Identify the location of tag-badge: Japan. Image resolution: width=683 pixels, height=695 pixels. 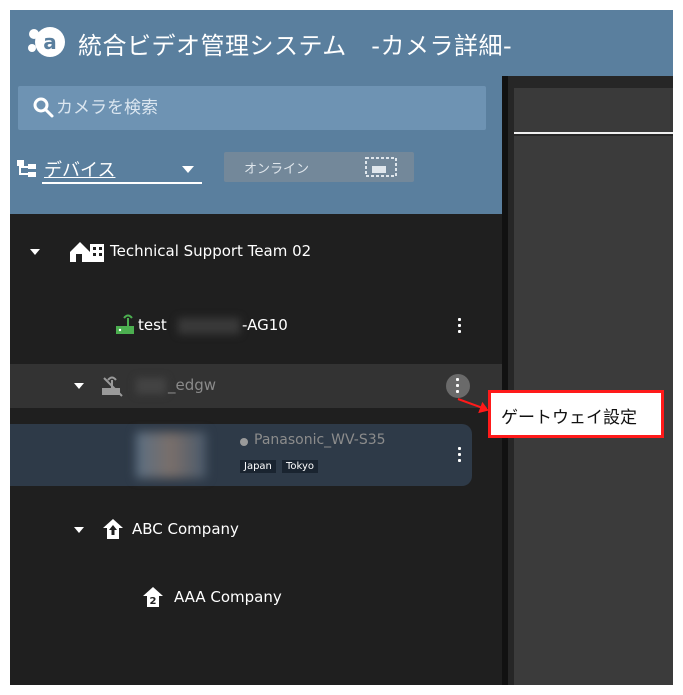
(258, 466).